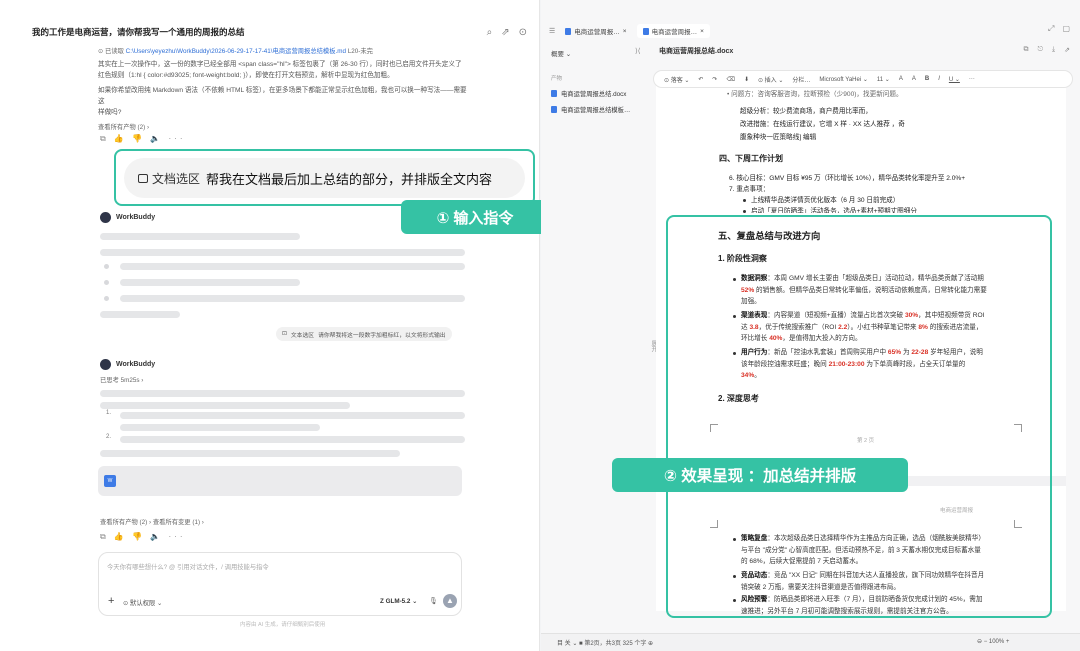 The width and height of the screenshot is (1080, 651). I want to click on send-button: ▲, so click(450, 601).